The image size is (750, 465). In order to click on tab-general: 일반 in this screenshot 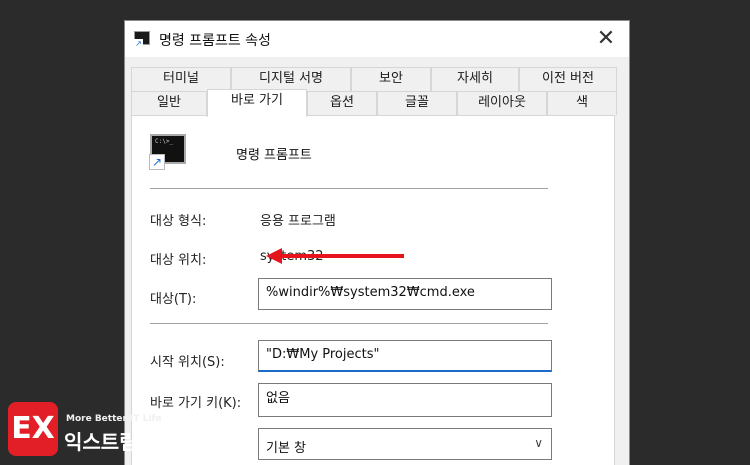, I will do `click(169, 103)`.